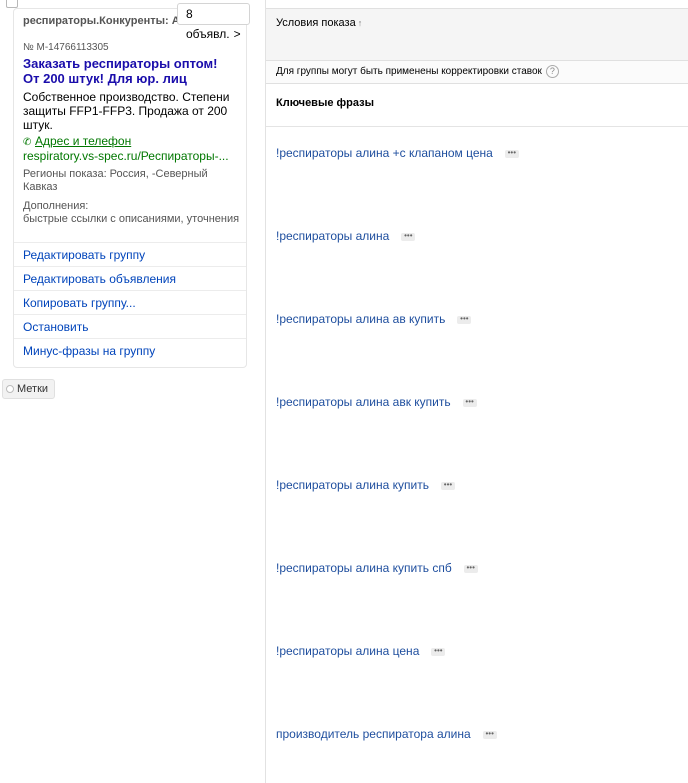 This screenshot has height=783, width=688. Describe the element at coordinates (477, 334) in the screenshot. I see `keyword-row: !респираторы алина ав купить •••` at that location.